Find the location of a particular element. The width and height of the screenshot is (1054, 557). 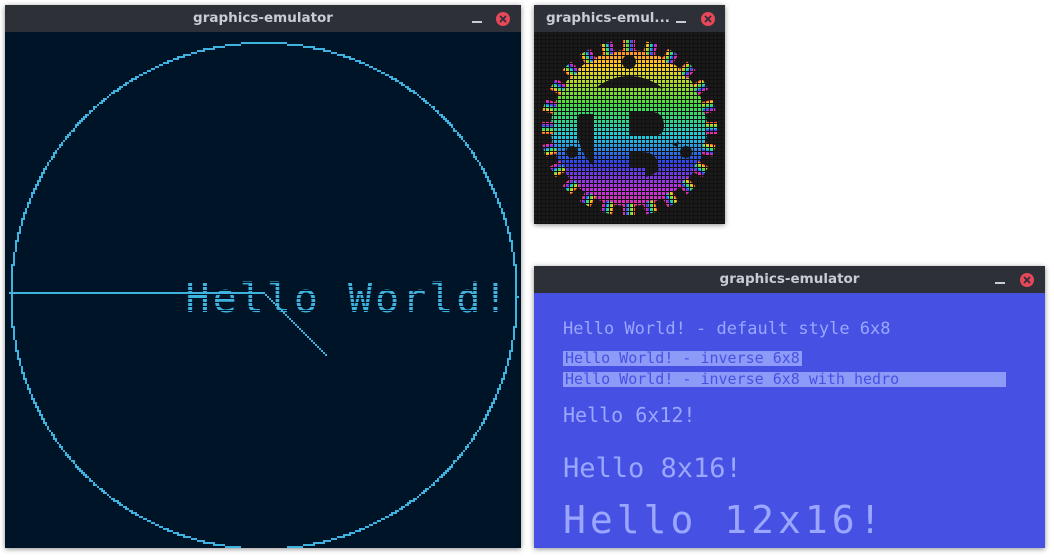

text-line-default: Hello World! - default style 6x8 is located at coordinates (727, 329).